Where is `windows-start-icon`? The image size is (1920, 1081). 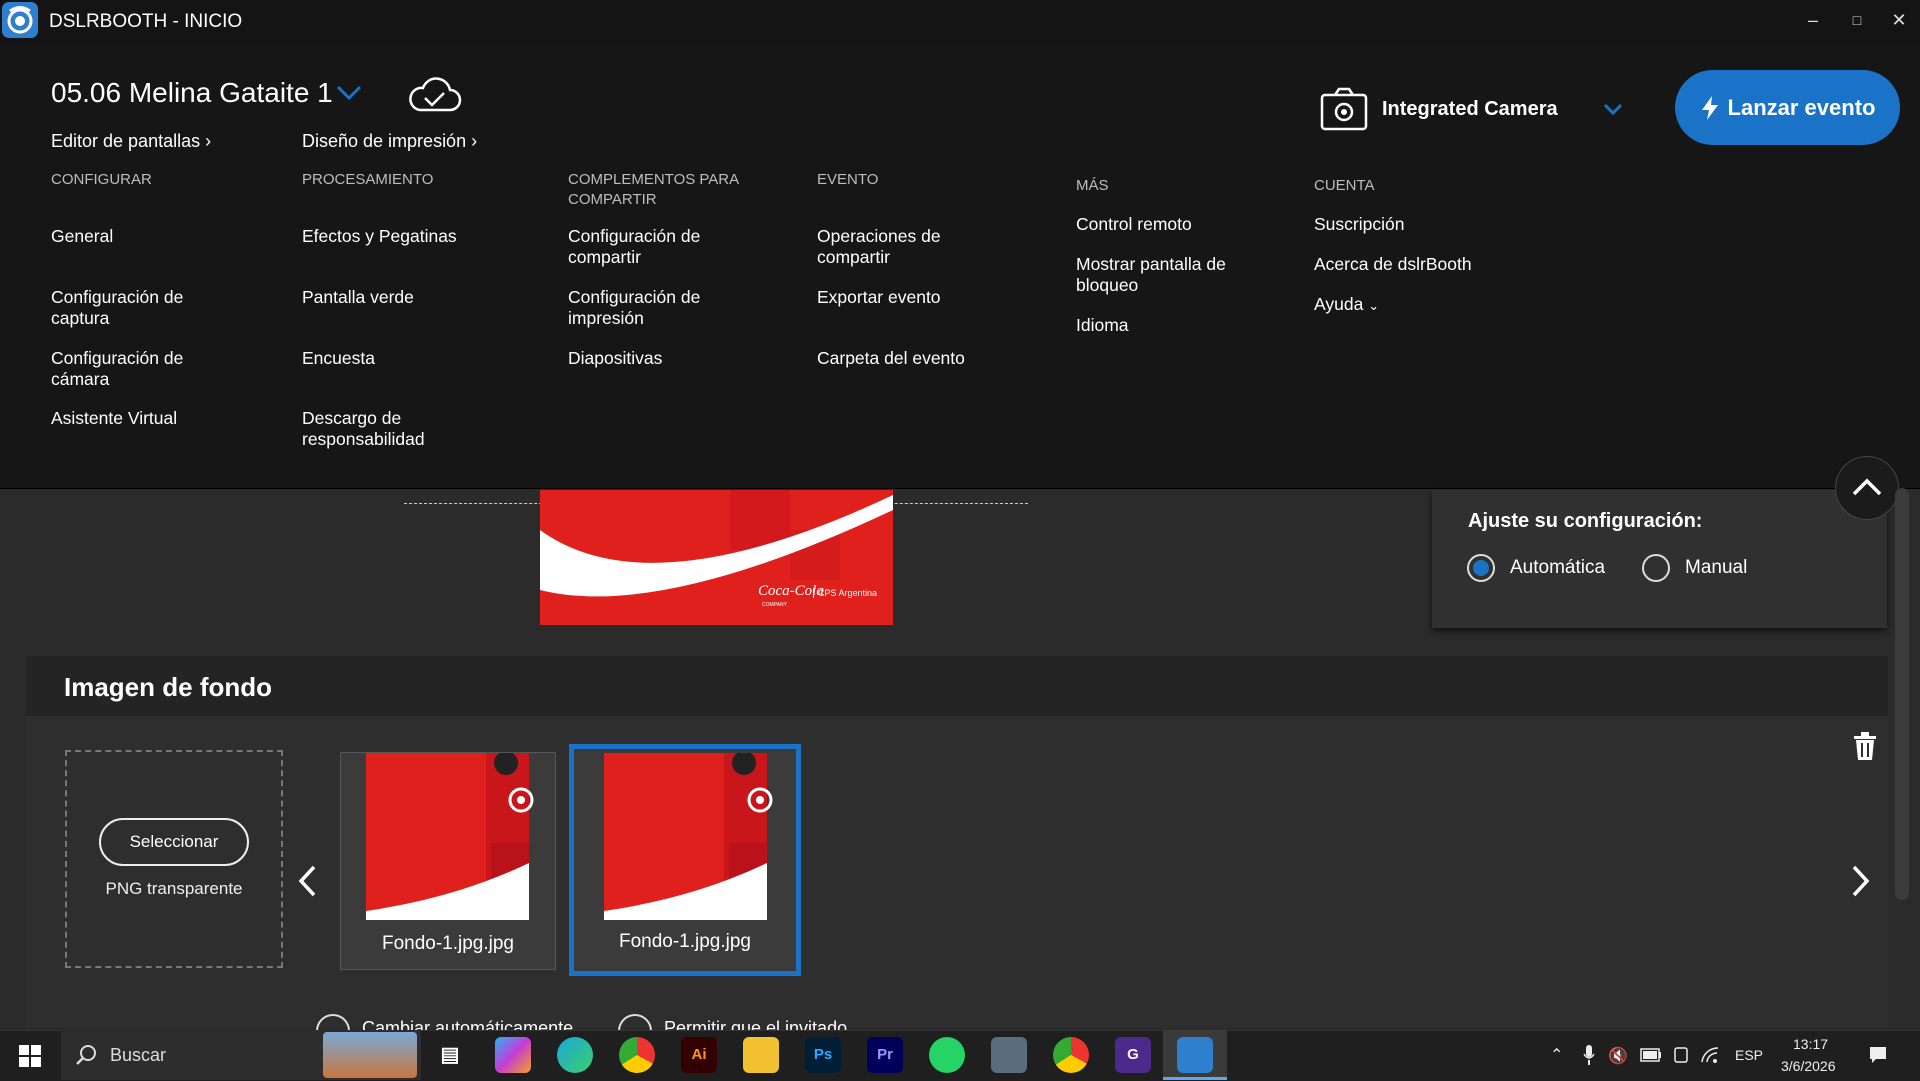
windows-start-icon is located at coordinates (30, 1056).